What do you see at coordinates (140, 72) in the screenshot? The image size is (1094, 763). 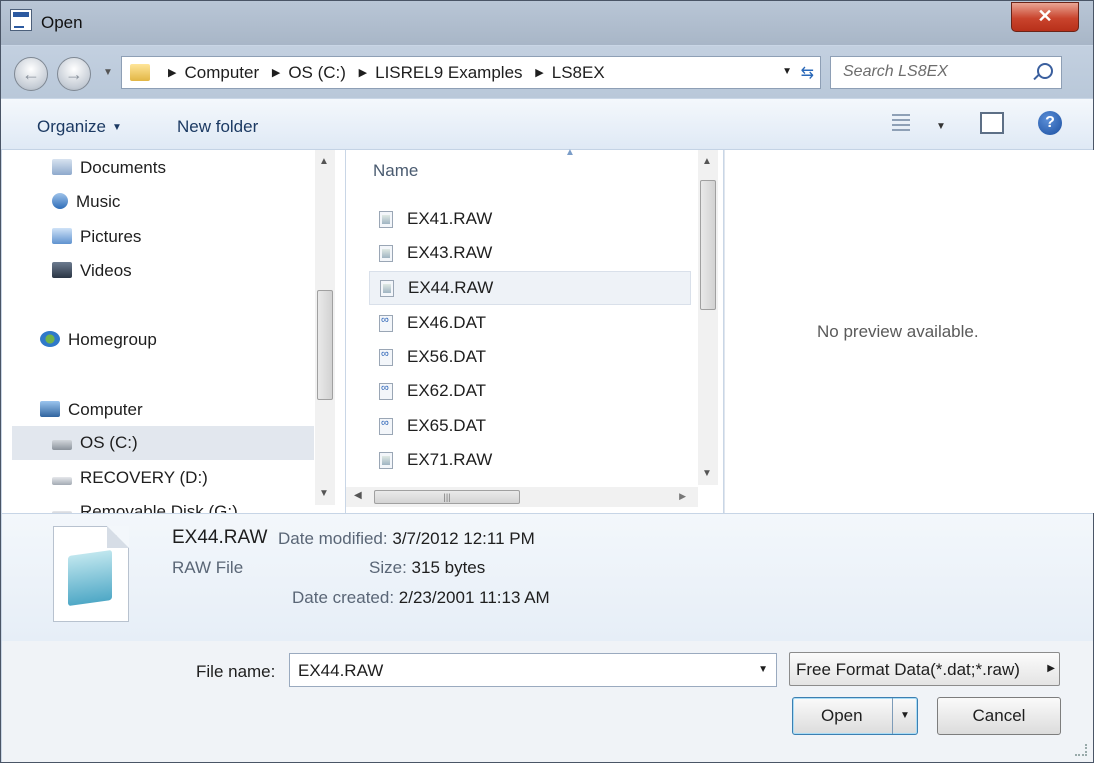 I see `folder-icon` at bounding box center [140, 72].